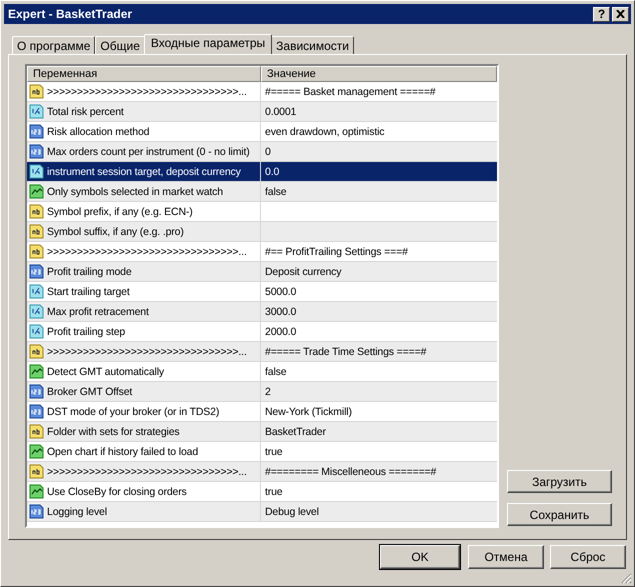 This screenshot has height=587, width=635. I want to click on parameter-name: Max profit retracement, so click(98, 312).